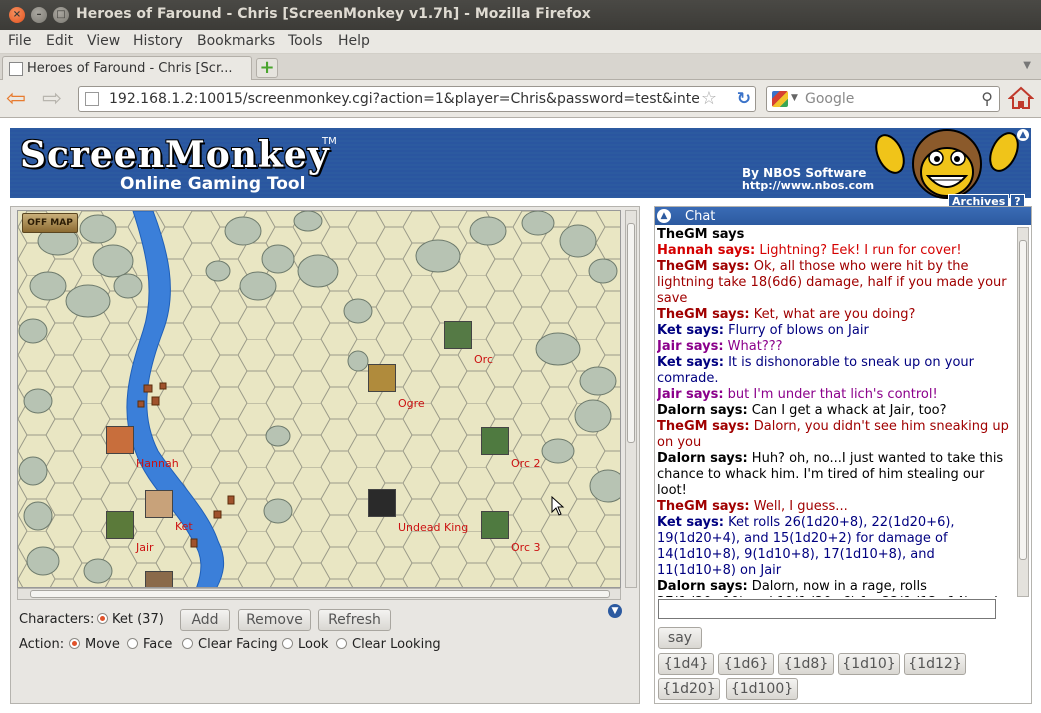  I want to click on back-button: ⇦, so click(16, 98).